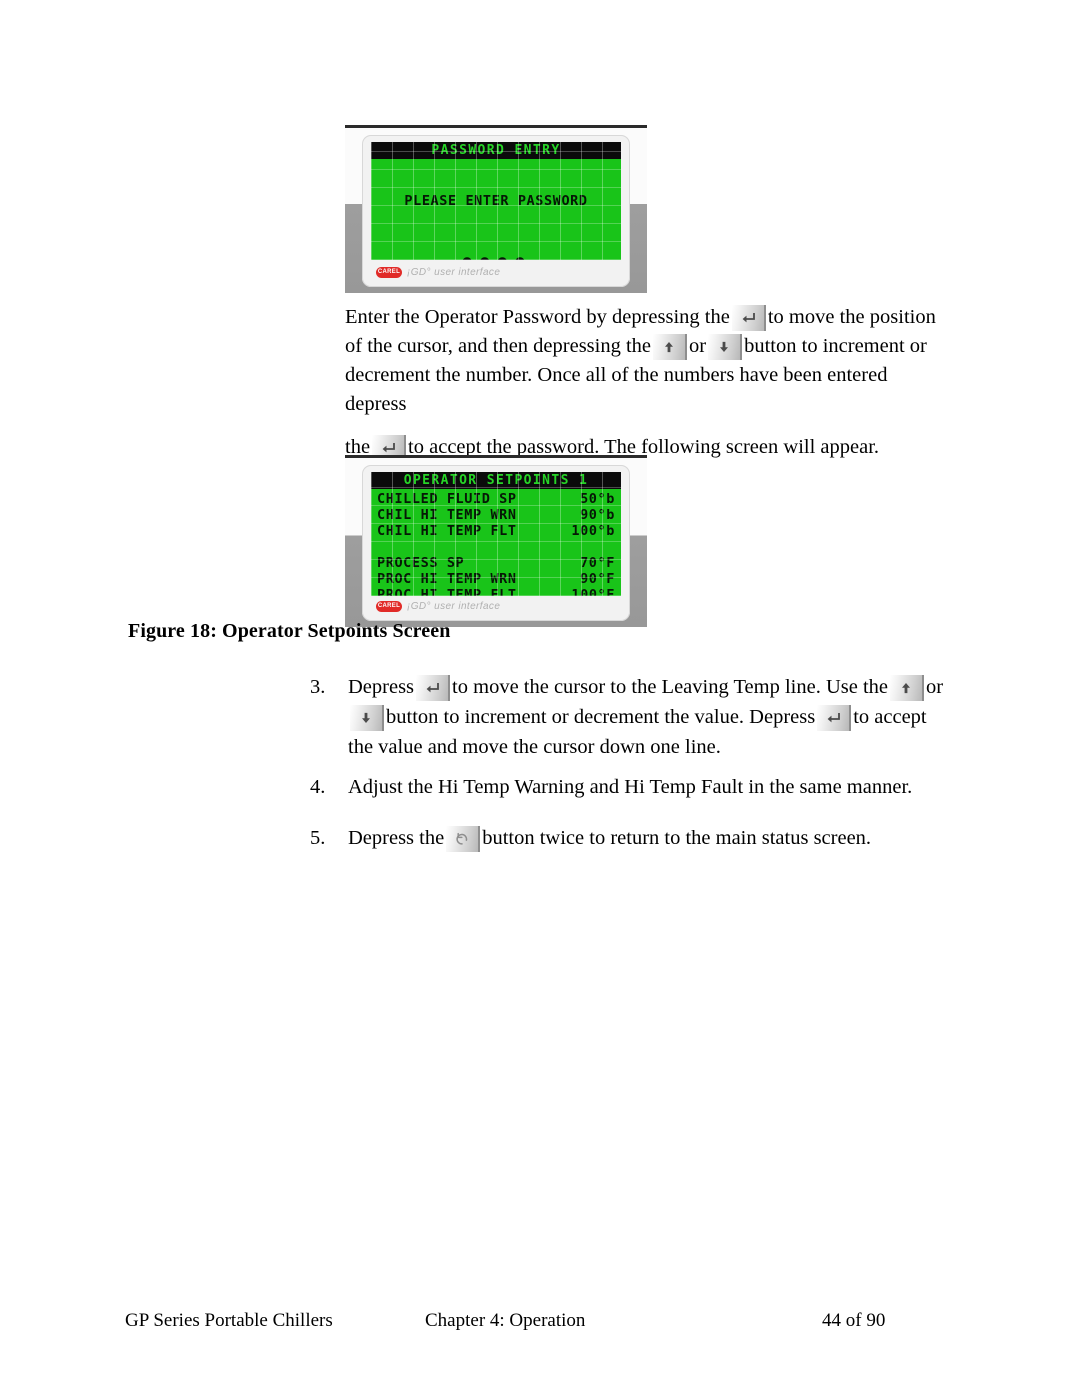 Image resolution: width=1080 pixels, height=1397 pixels. Describe the element at coordinates (496, 547) in the screenshot. I see `setpoint-blank-row` at that location.